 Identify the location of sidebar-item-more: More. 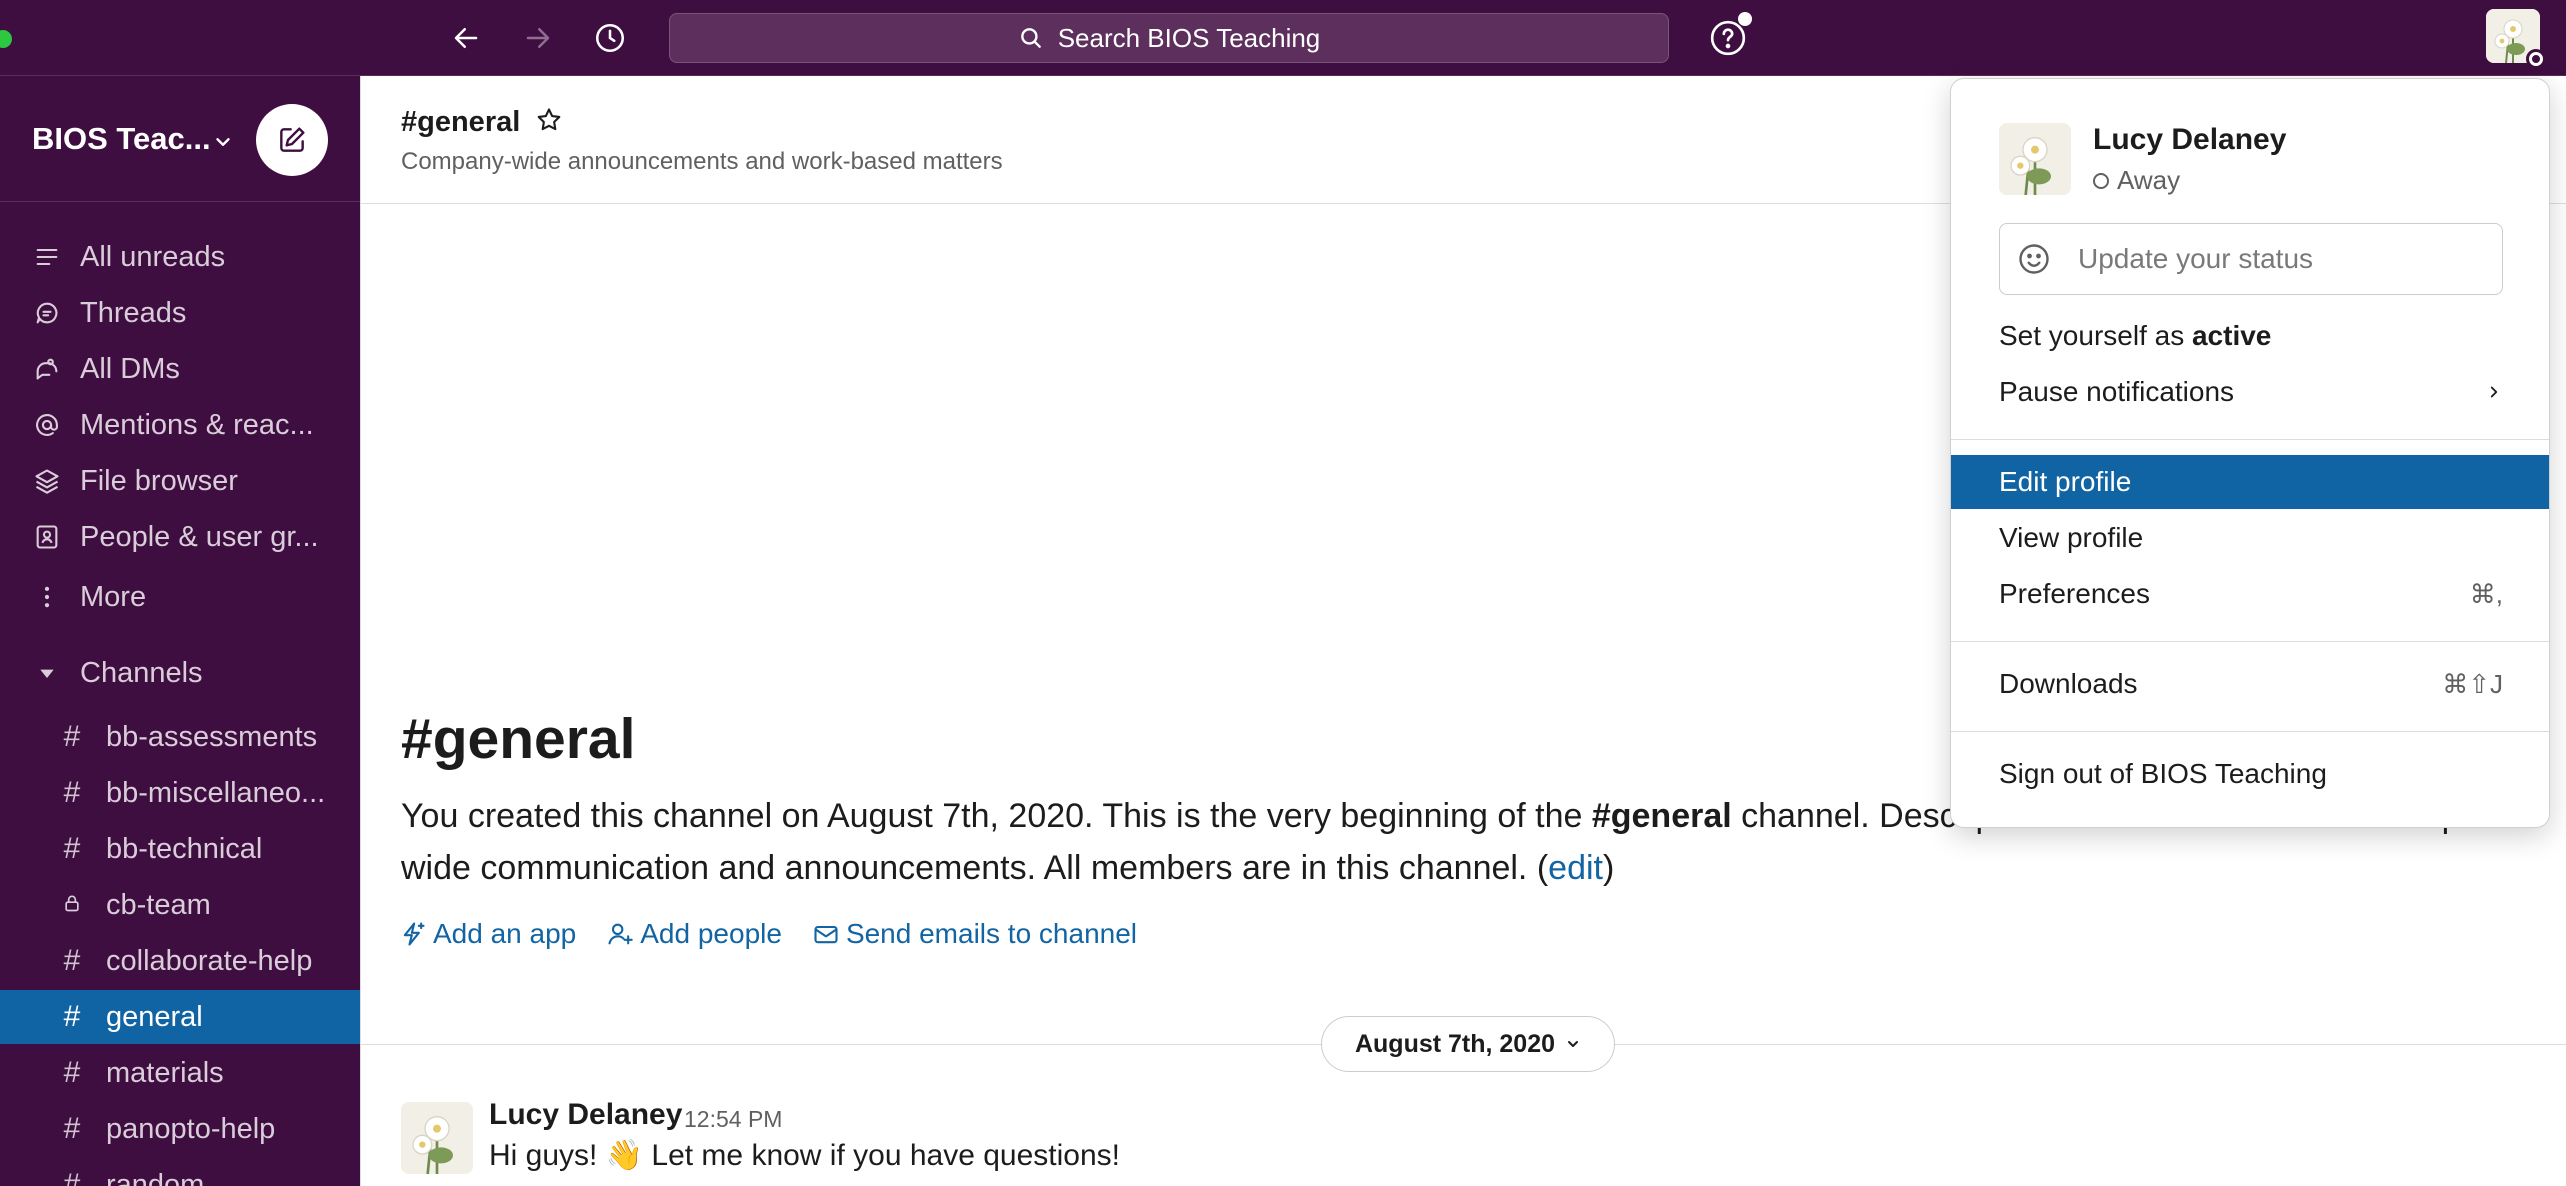
(180, 597).